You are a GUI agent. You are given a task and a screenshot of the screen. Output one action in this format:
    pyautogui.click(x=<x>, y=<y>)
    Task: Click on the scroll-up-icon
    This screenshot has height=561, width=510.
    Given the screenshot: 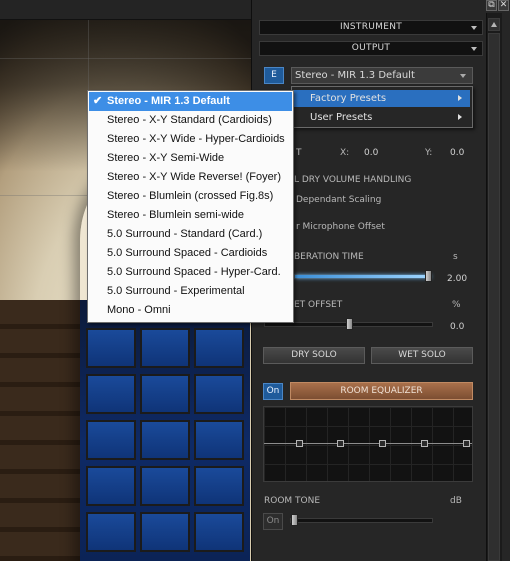 What is the action you would take?
    pyautogui.click(x=494, y=24)
    